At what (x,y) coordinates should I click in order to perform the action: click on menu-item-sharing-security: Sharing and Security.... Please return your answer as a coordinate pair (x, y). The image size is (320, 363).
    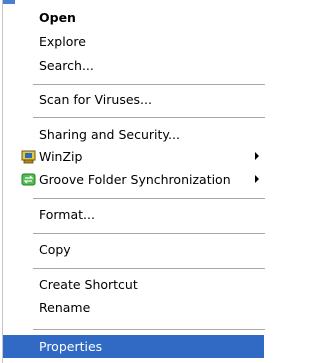
    Looking at the image, I should click on (133, 134).